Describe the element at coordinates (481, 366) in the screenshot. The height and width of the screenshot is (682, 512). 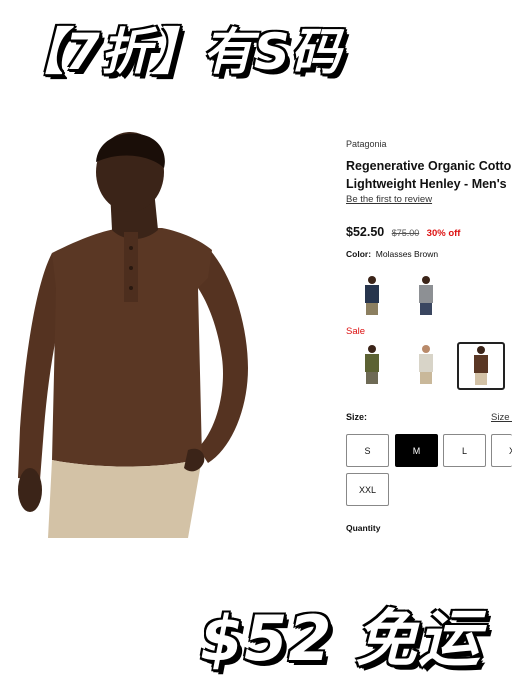
I see `color-swatch-molasses-brown` at that location.